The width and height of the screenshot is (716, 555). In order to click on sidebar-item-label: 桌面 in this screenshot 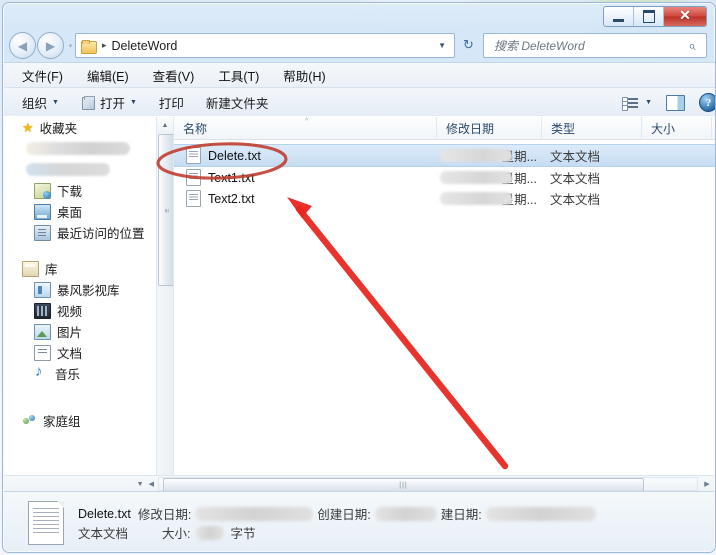, I will do `click(70, 213)`.